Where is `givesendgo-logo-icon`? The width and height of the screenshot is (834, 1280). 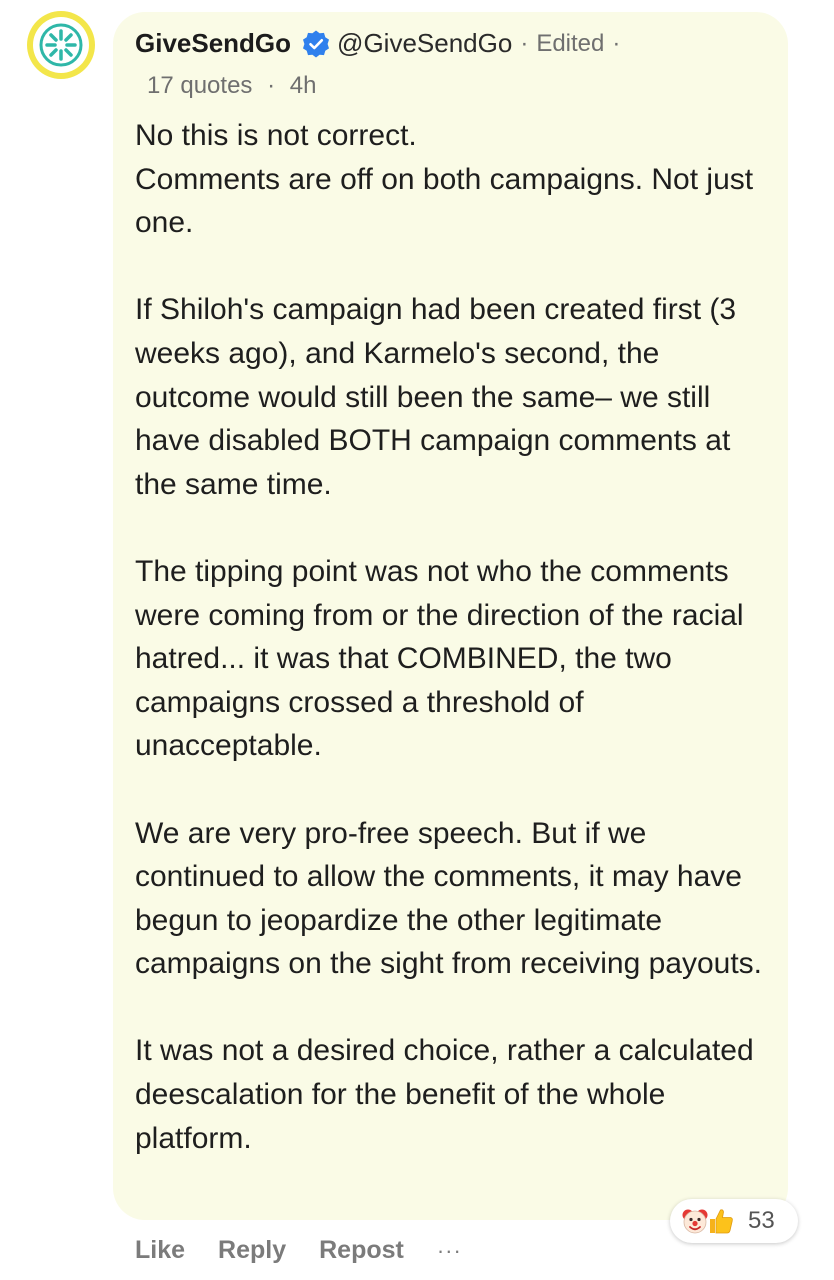
givesendgo-logo-icon is located at coordinates (61, 45).